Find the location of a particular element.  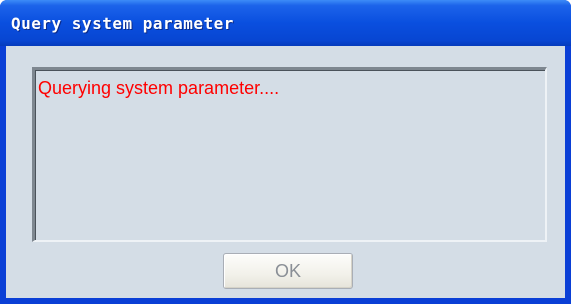

ok-button: OK is located at coordinates (288, 271).